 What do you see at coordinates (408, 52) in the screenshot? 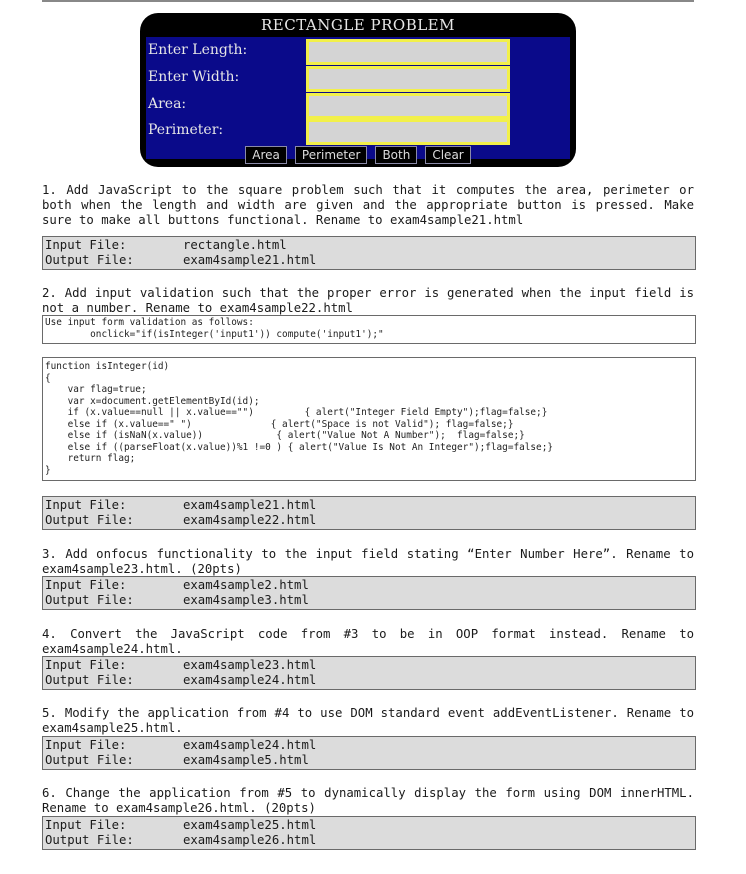
I see `length-input` at bounding box center [408, 52].